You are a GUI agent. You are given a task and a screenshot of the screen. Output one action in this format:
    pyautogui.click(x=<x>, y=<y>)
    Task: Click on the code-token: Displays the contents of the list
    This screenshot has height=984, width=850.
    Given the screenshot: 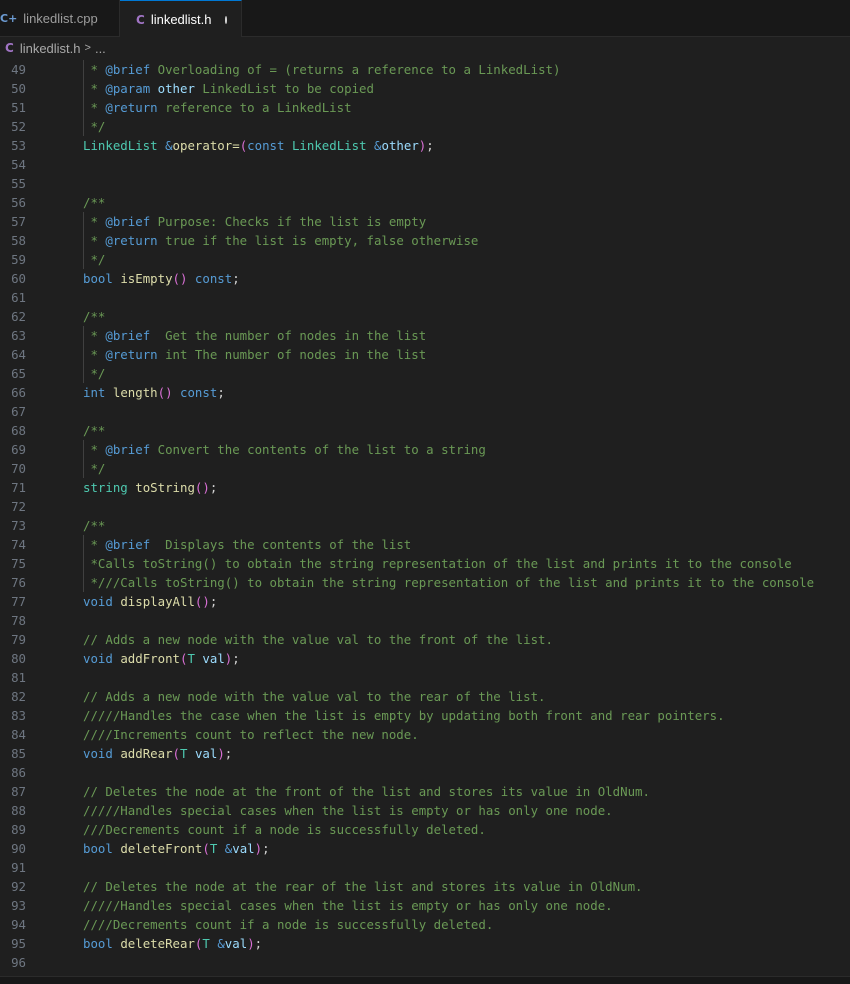 What is the action you would take?
    pyautogui.click(x=281, y=544)
    